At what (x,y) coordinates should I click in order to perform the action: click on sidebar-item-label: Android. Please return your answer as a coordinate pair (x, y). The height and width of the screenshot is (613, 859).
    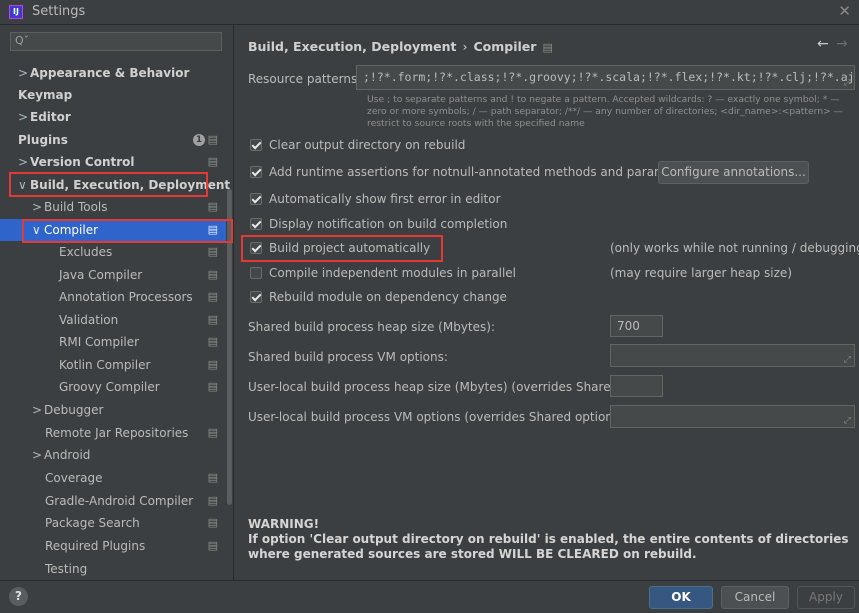
    Looking at the image, I should click on (67, 455).